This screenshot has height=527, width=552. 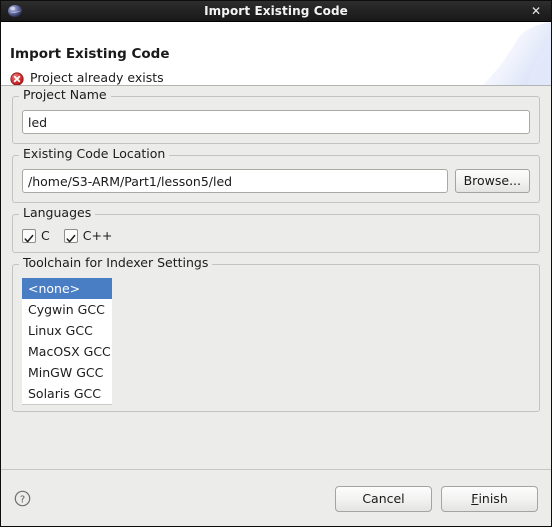 What do you see at coordinates (536, 11) in the screenshot?
I see `close-icon: ✕` at bounding box center [536, 11].